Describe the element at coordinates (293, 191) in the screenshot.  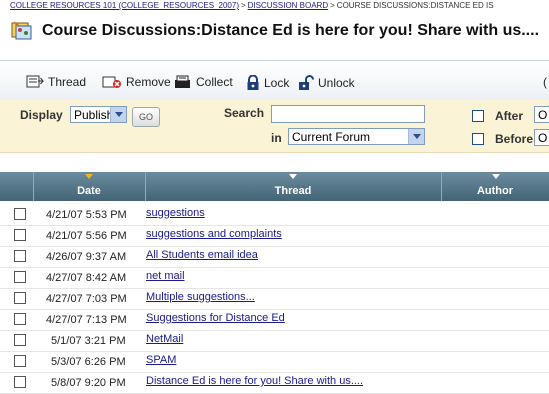
I see `thread-column-header: Thread` at that location.